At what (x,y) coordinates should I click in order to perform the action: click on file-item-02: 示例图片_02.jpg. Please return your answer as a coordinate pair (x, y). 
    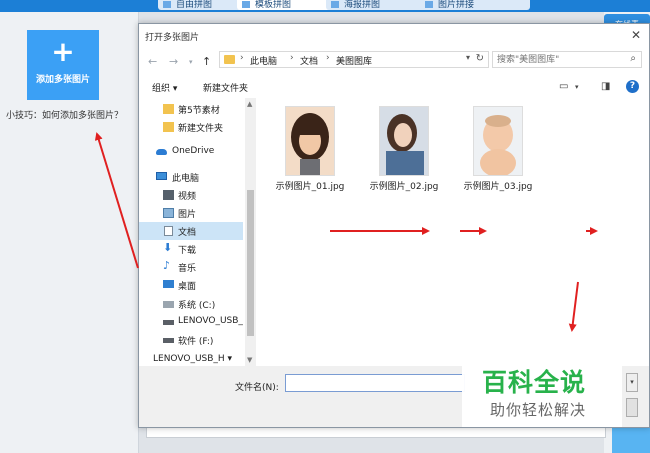
    Looking at the image, I should click on (404, 149).